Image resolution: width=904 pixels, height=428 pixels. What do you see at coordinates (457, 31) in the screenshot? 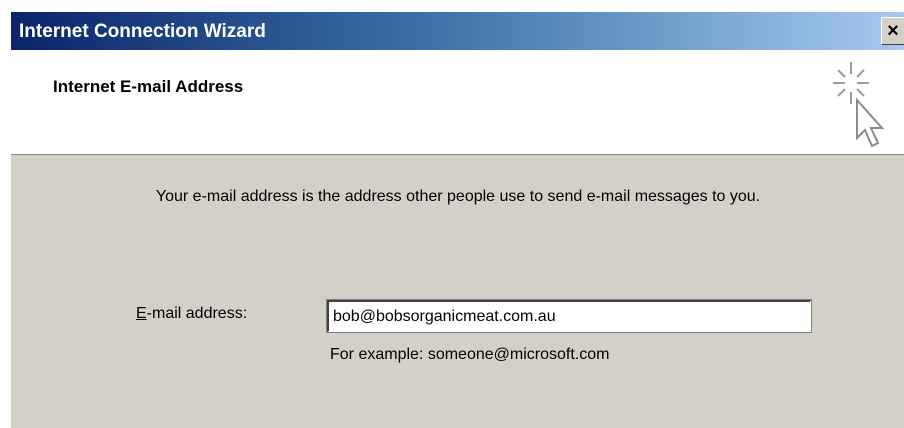
I see `title-bar: Internet Connection Wizard ×` at bounding box center [457, 31].